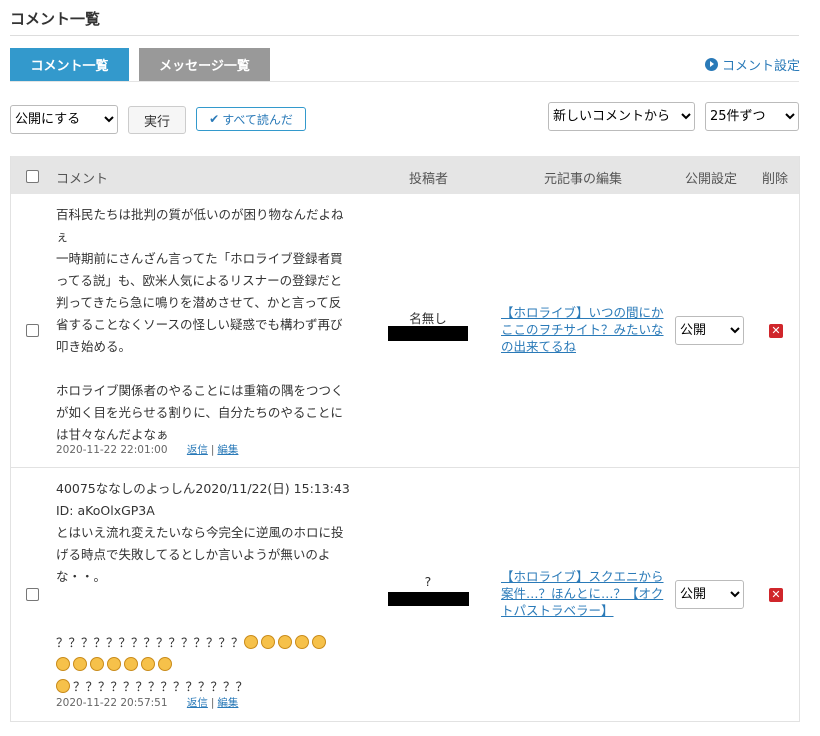 The height and width of the screenshot is (736, 820). What do you see at coordinates (404, 81) in the screenshot?
I see `tabs-divider` at bounding box center [404, 81].